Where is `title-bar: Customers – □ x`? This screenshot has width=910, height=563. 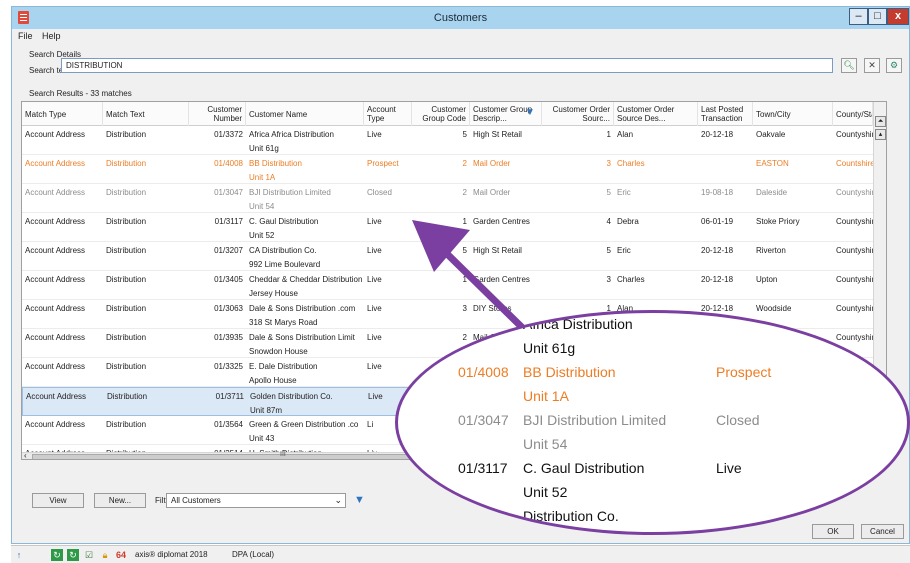 title-bar: Customers – □ x is located at coordinates (460, 18).